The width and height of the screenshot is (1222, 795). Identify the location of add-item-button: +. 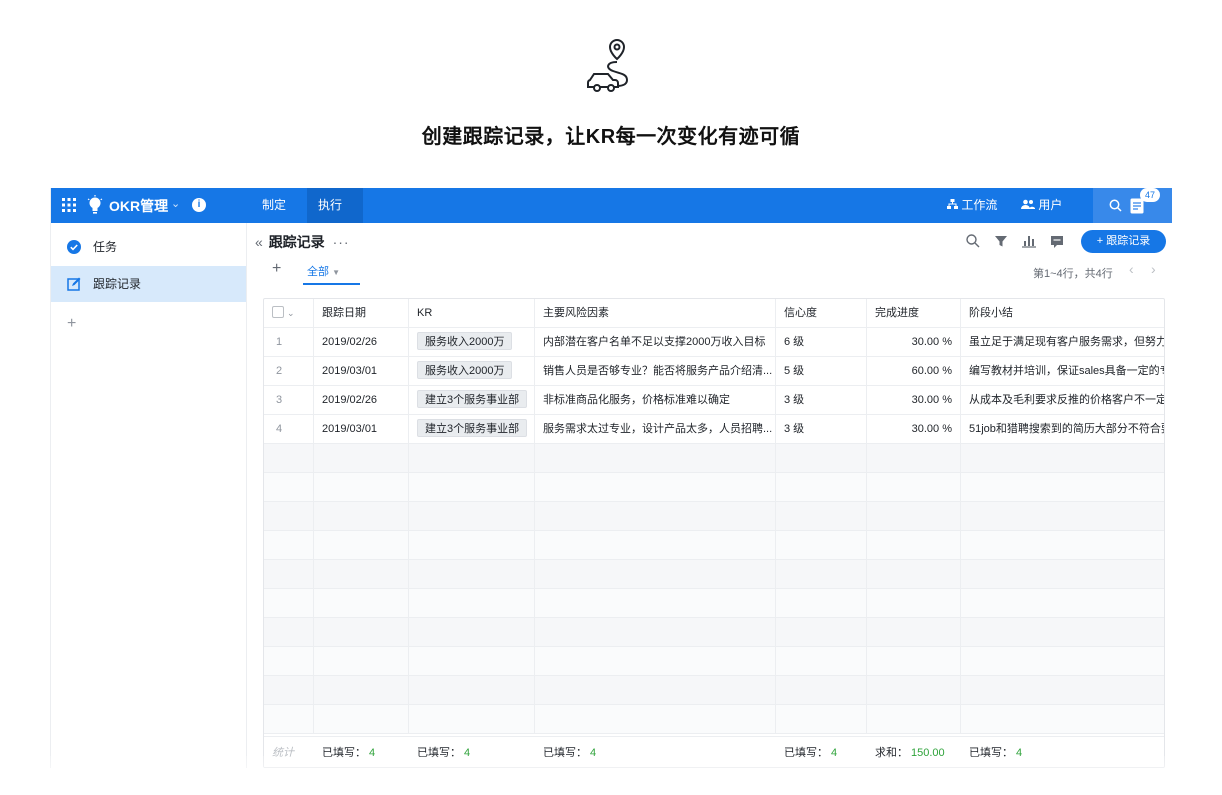
(71, 324).